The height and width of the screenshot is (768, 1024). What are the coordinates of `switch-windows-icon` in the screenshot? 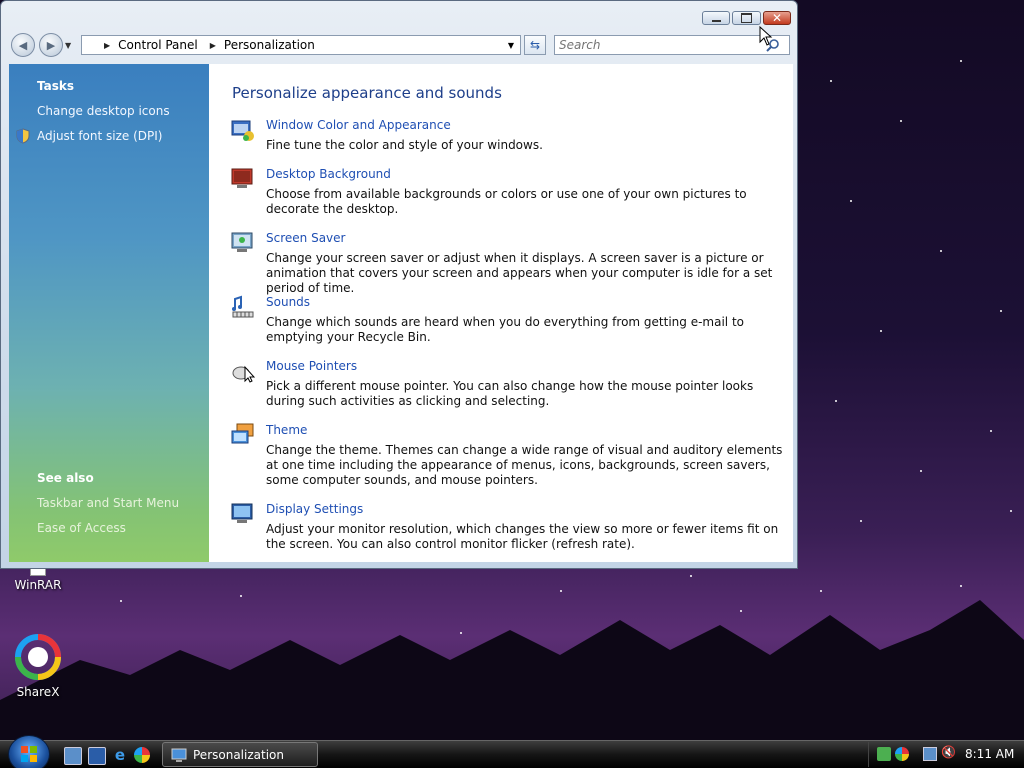 It's located at (97, 756).